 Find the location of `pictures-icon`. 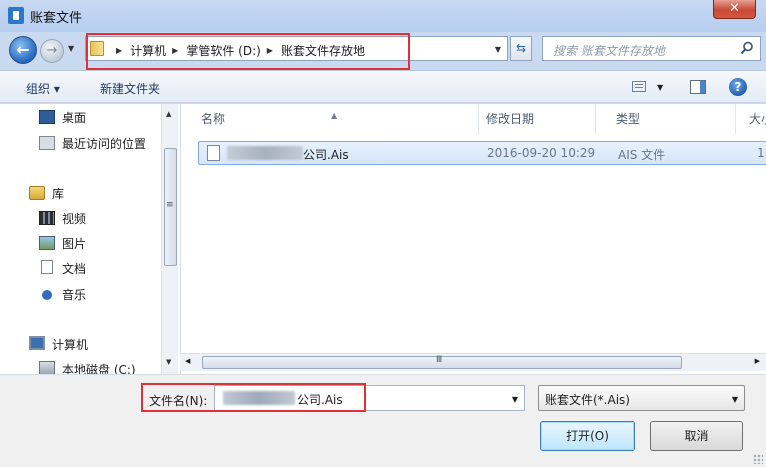

pictures-icon is located at coordinates (47, 243).